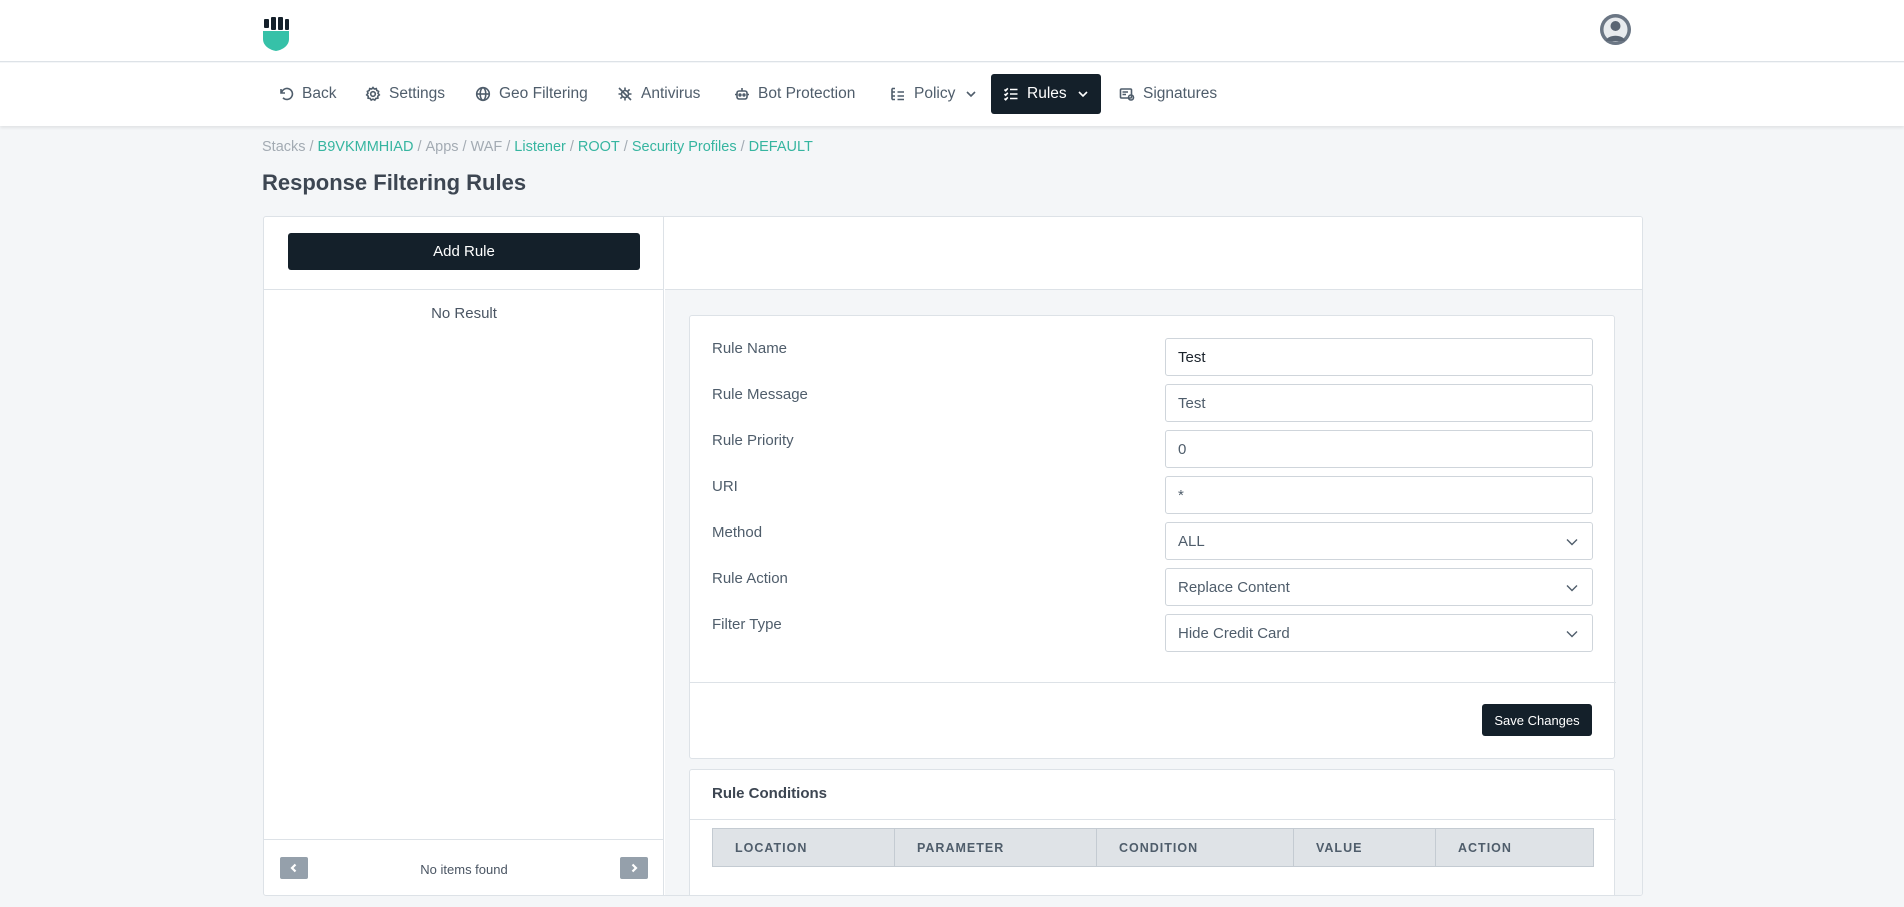 Image resolution: width=1904 pixels, height=907 pixels. I want to click on top-bar, so click(952, 31).